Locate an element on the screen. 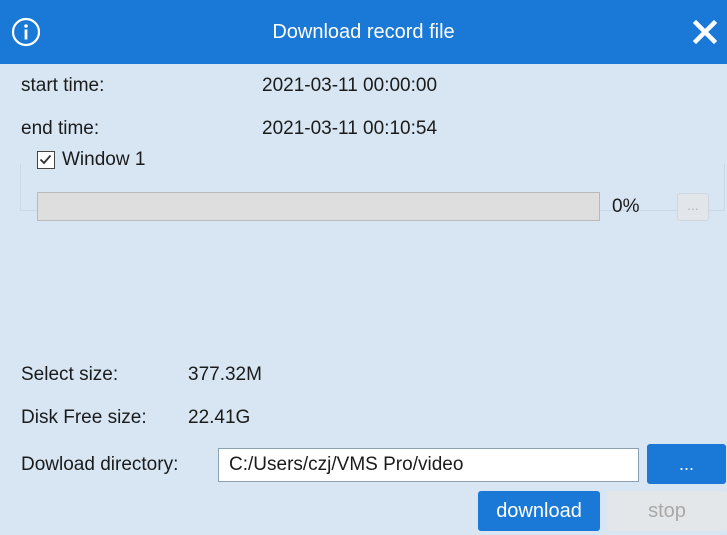 The image size is (727, 535). title-bar: Download record file is located at coordinates (363, 32).